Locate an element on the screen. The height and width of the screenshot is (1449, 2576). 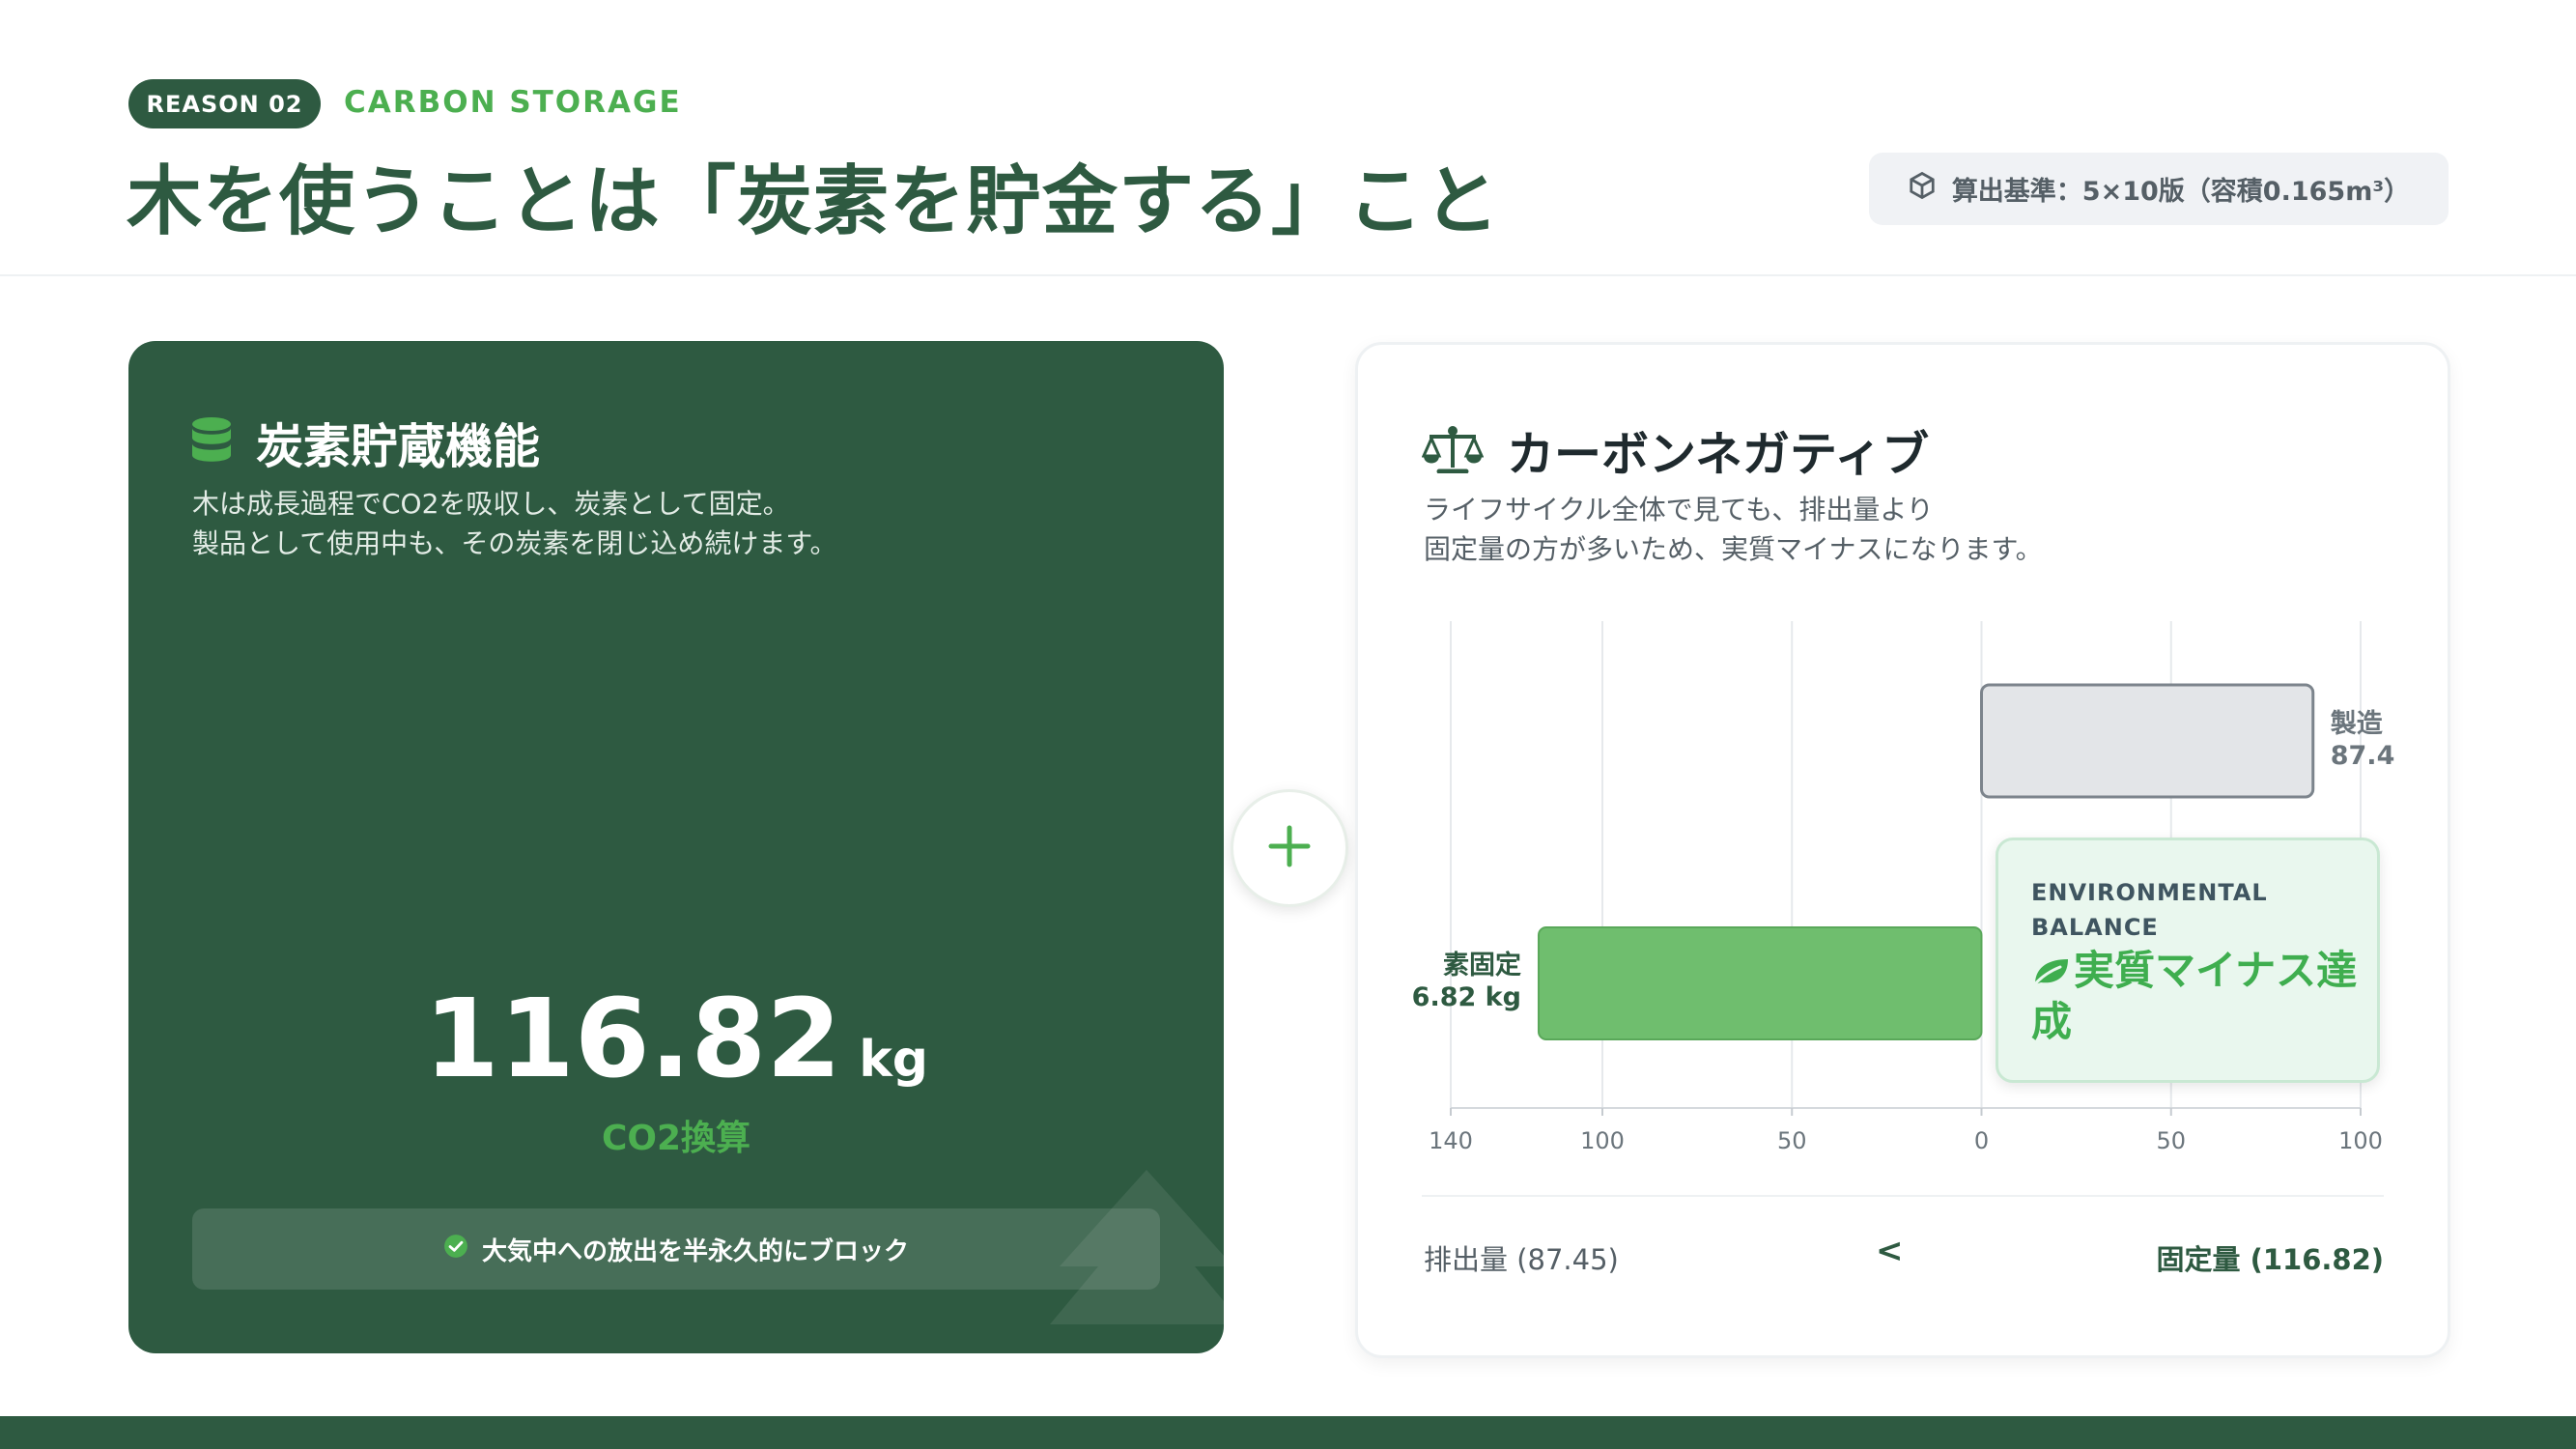
storage-value: 116.82 kg is located at coordinates (676, 1039).